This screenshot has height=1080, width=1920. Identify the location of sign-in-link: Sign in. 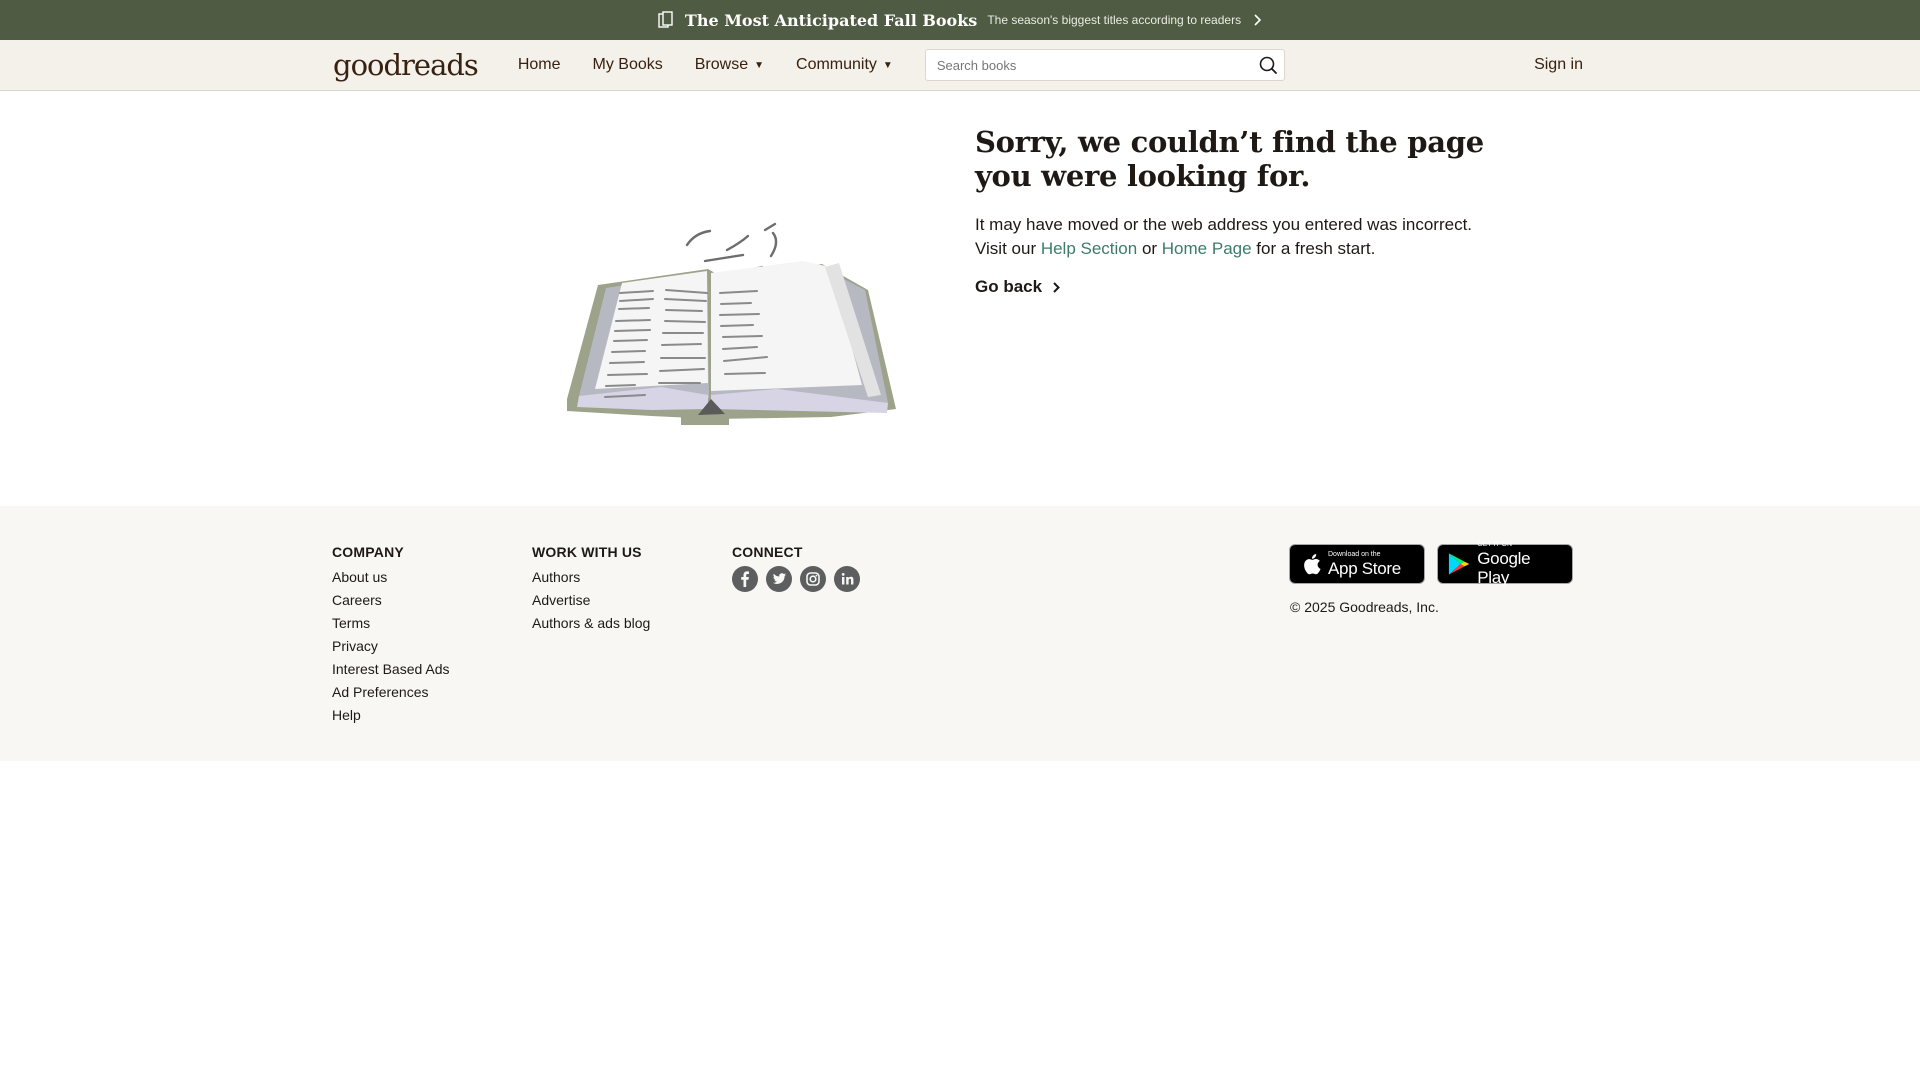
(1559, 65).